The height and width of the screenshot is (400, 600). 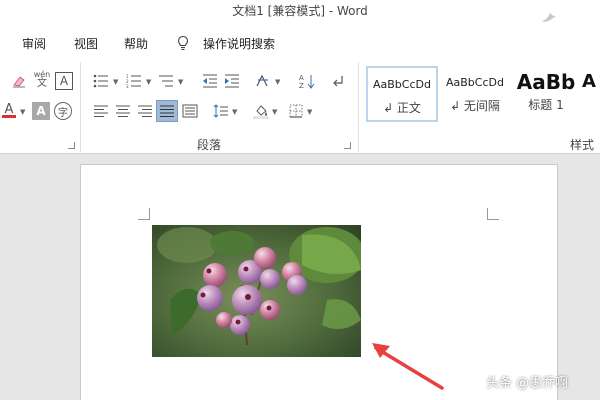 What do you see at coordinates (210, 81) in the screenshot?
I see `decrease-indent-icon` at bounding box center [210, 81].